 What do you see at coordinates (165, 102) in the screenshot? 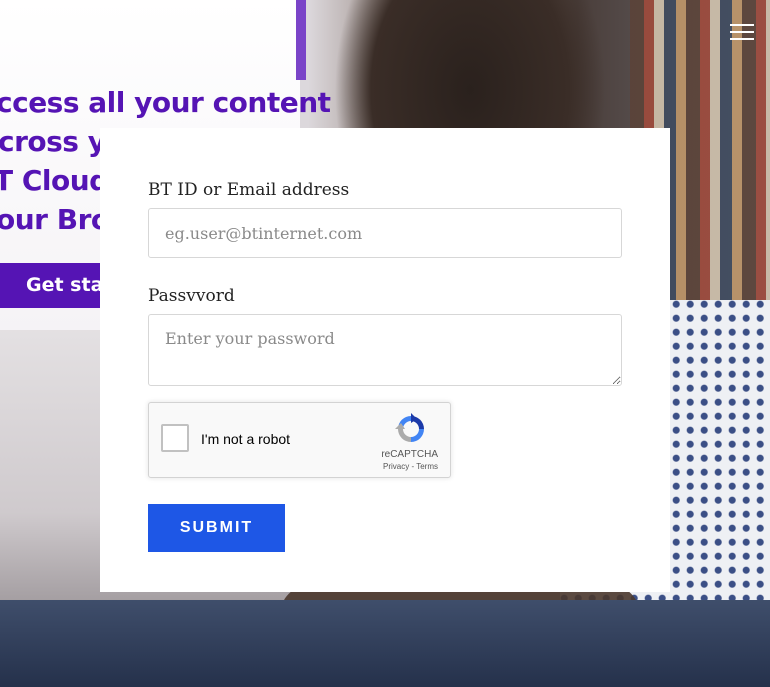
I see `promo-line: ccess all your content` at bounding box center [165, 102].